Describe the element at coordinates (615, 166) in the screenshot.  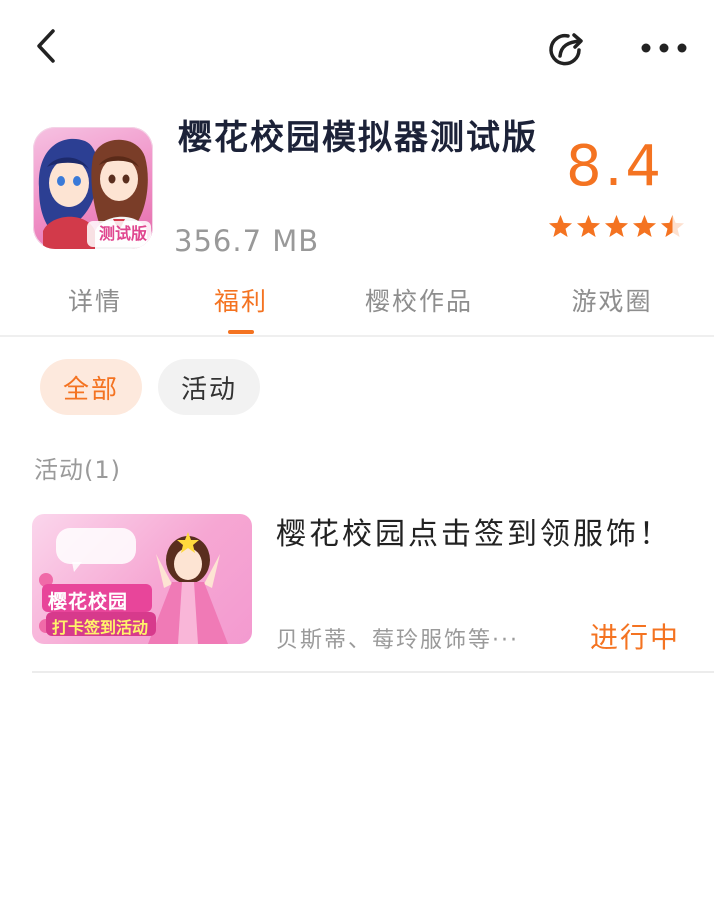
I see `rating-score: 8.4` at that location.